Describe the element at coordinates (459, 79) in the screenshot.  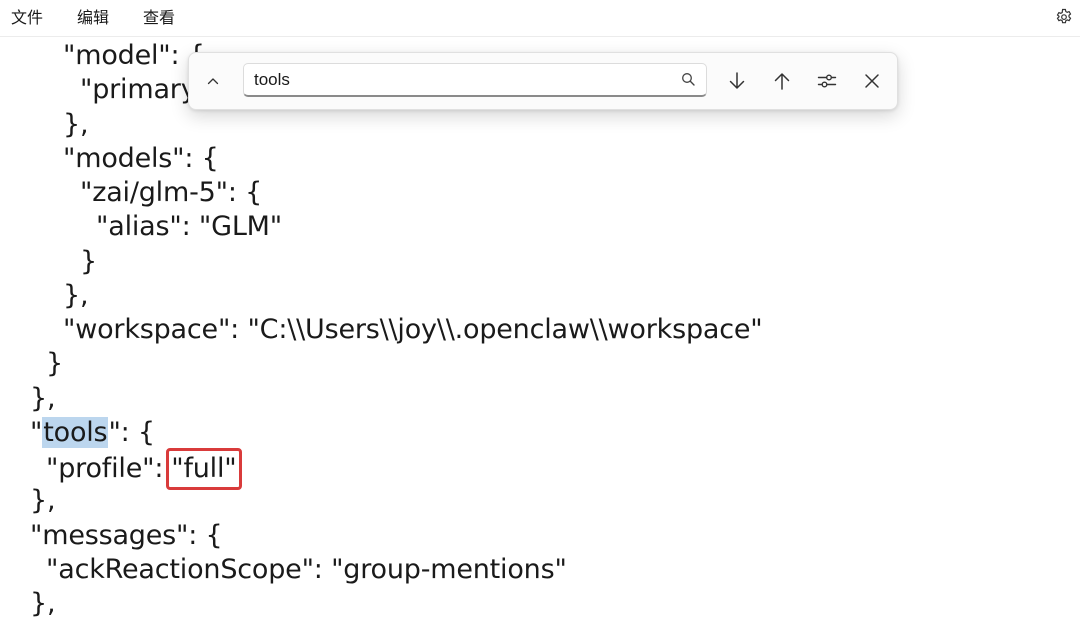
I see `search-input` at that location.